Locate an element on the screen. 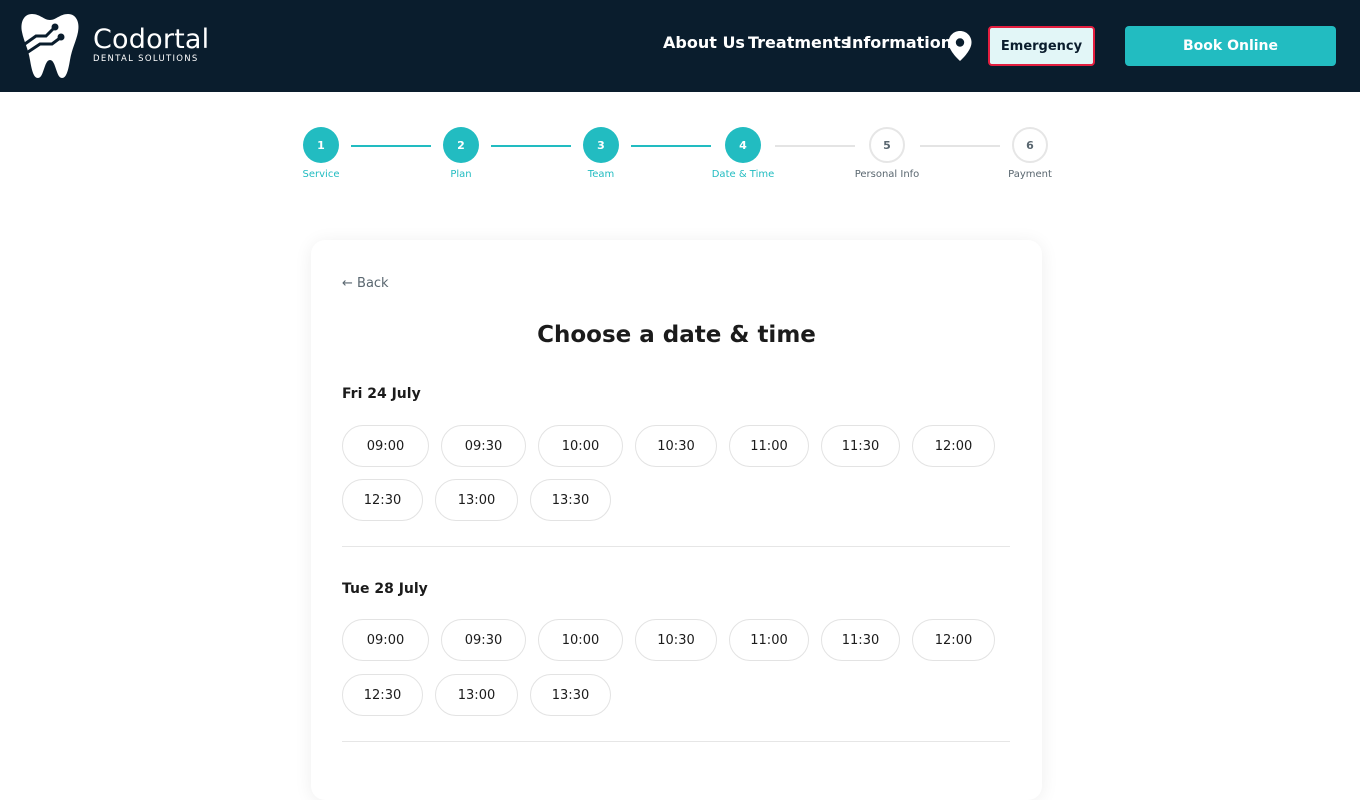  step-date-time: 4 Date & Time is located at coordinates (743, 157).